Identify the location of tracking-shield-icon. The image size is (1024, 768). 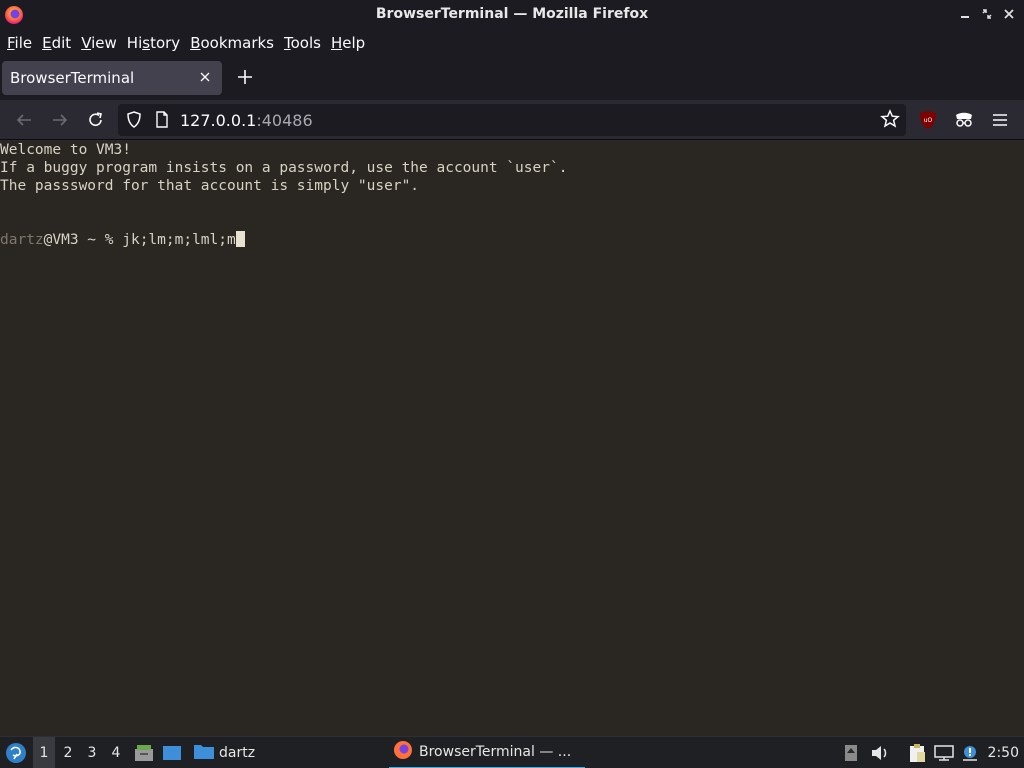
(134, 122).